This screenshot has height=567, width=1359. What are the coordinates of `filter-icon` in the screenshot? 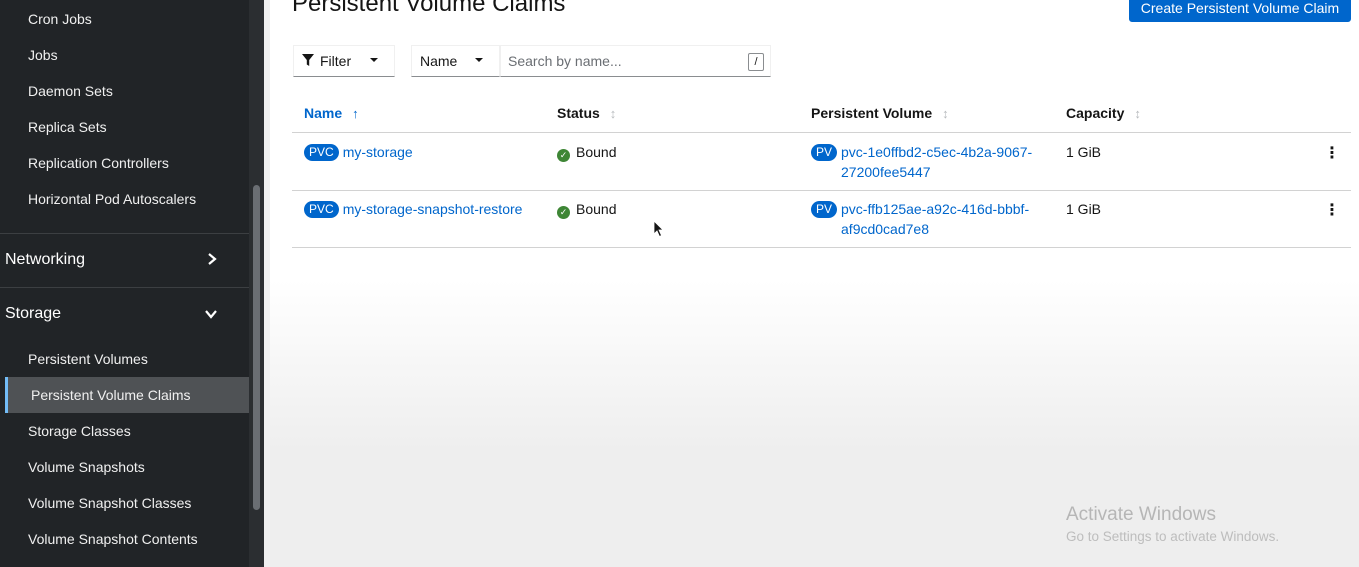 It's located at (308, 62).